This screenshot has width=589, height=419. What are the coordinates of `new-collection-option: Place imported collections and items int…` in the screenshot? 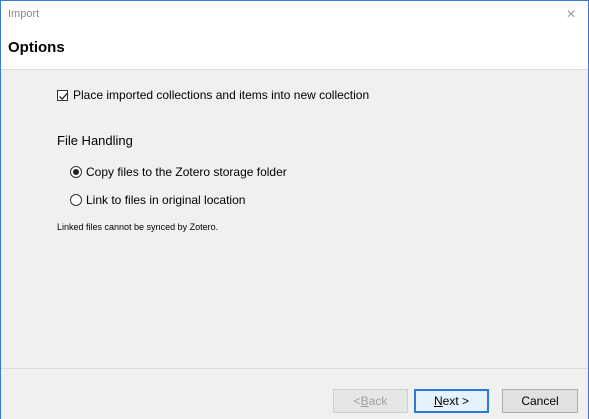 It's located at (213, 95).